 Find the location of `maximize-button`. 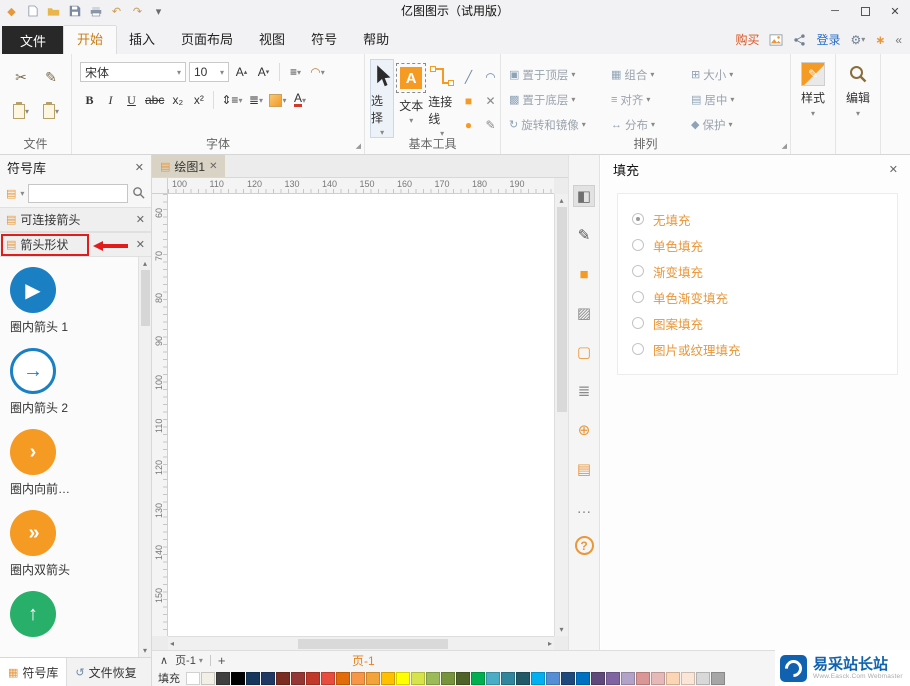

maximize-button is located at coordinates (865, 11).